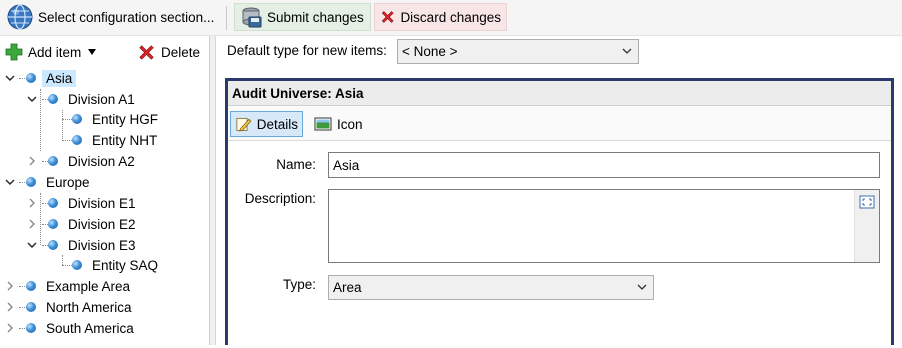 Image resolution: width=902 pixels, height=348 pixels. What do you see at coordinates (559, 93) in the screenshot?
I see `audit-universe-header: Audit Universe: Asia` at bounding box center [559, 93].